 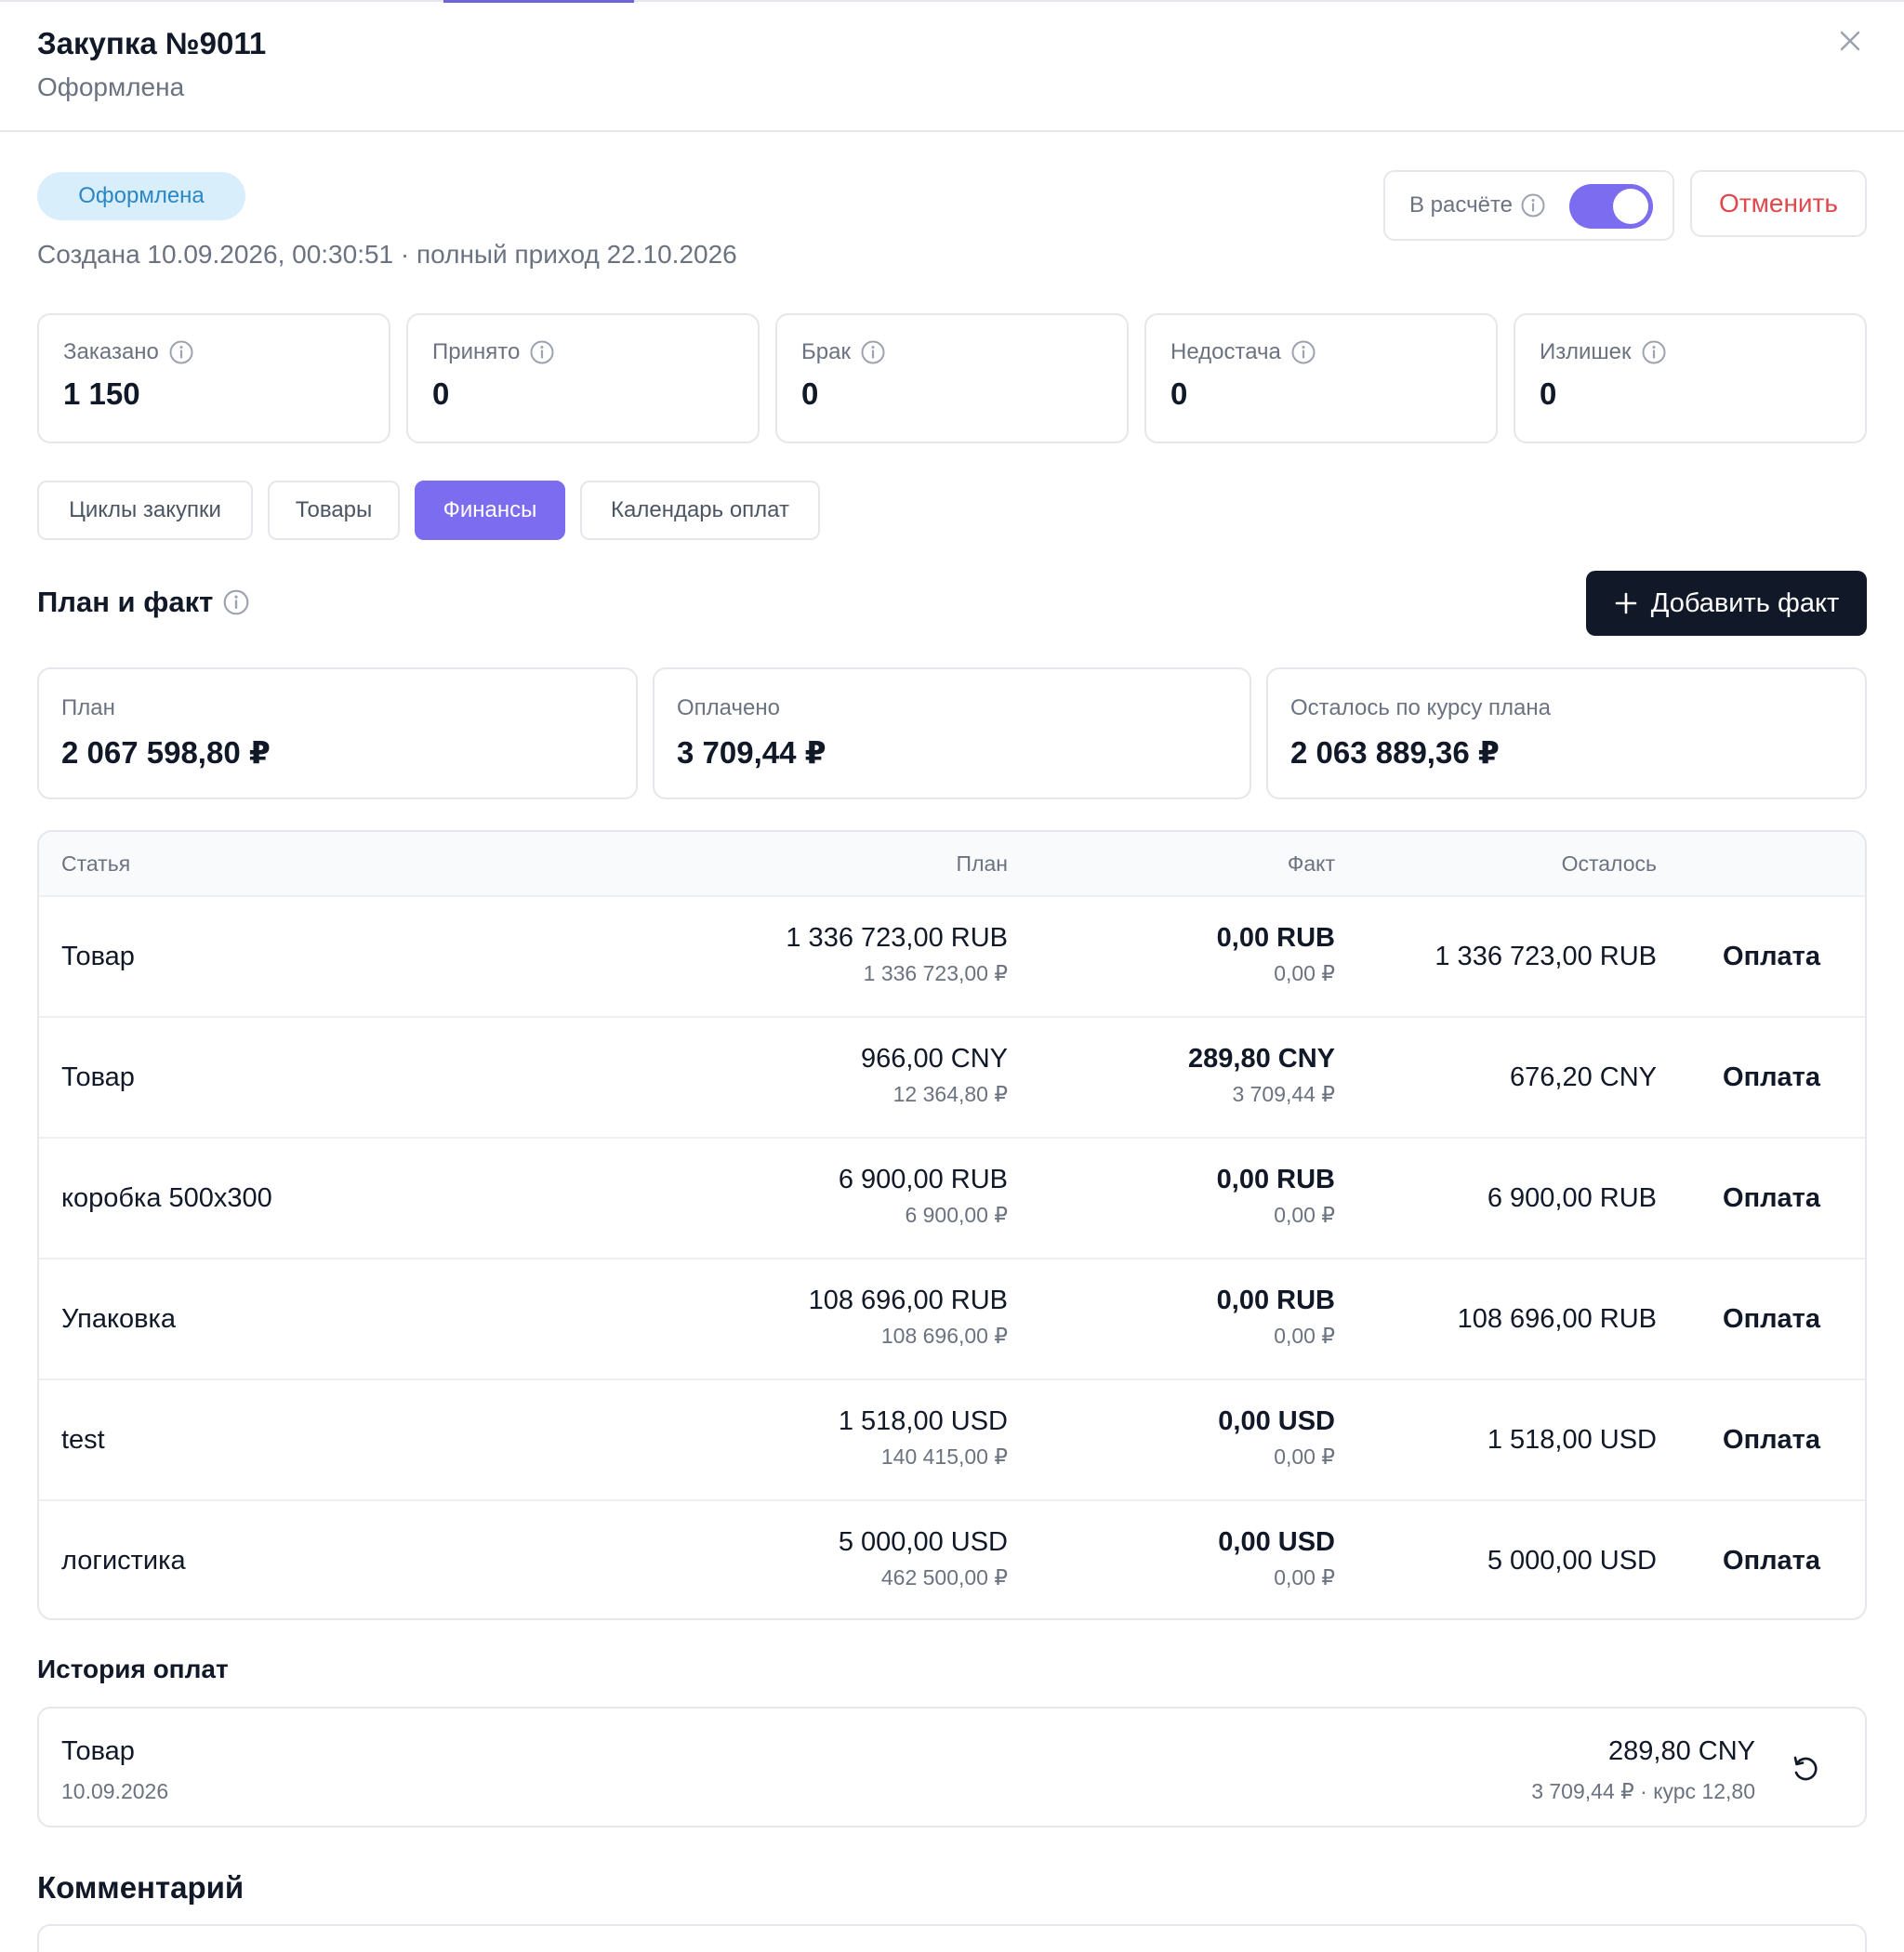 I want to click on in-calculation-label: В расчёте, so click(x=1461, y=205).